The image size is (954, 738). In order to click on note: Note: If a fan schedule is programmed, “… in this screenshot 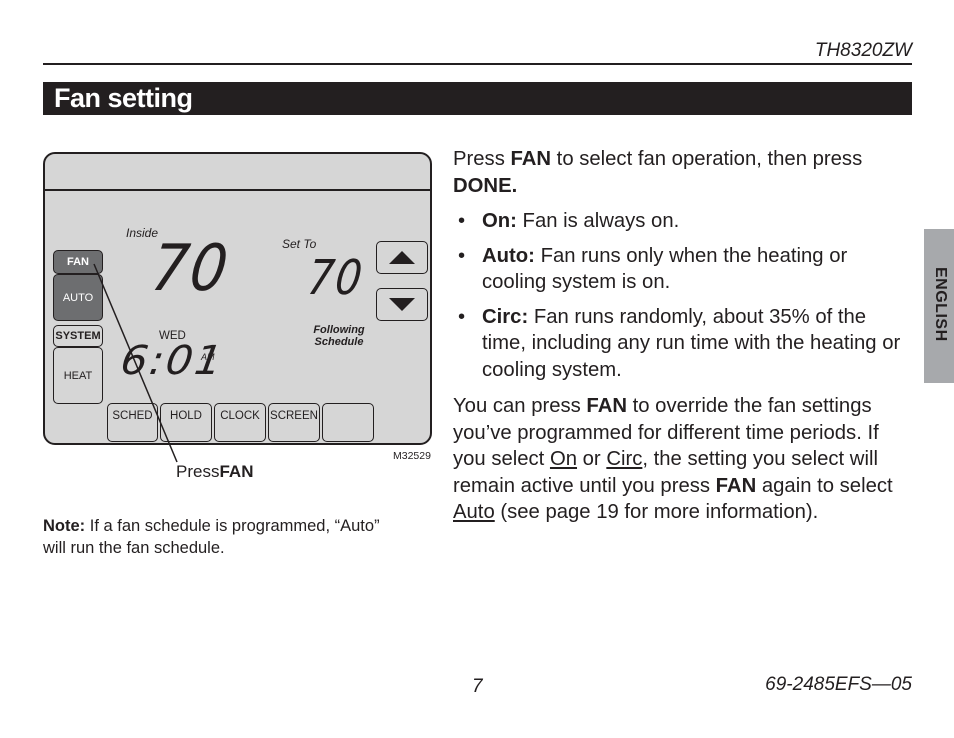, I will do `click(223, 537)`.